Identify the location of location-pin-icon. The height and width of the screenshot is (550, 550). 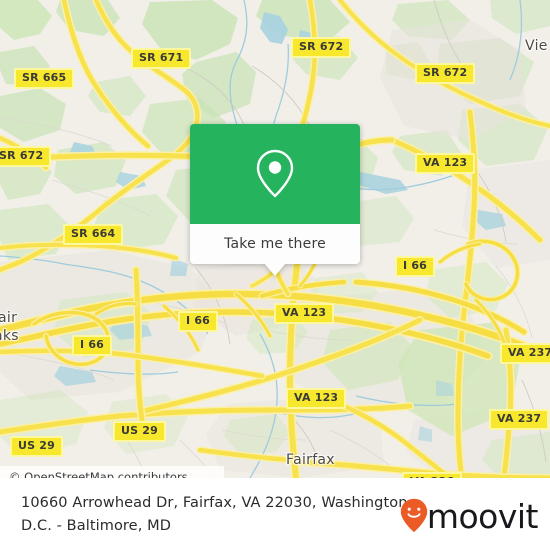
(275, 173).